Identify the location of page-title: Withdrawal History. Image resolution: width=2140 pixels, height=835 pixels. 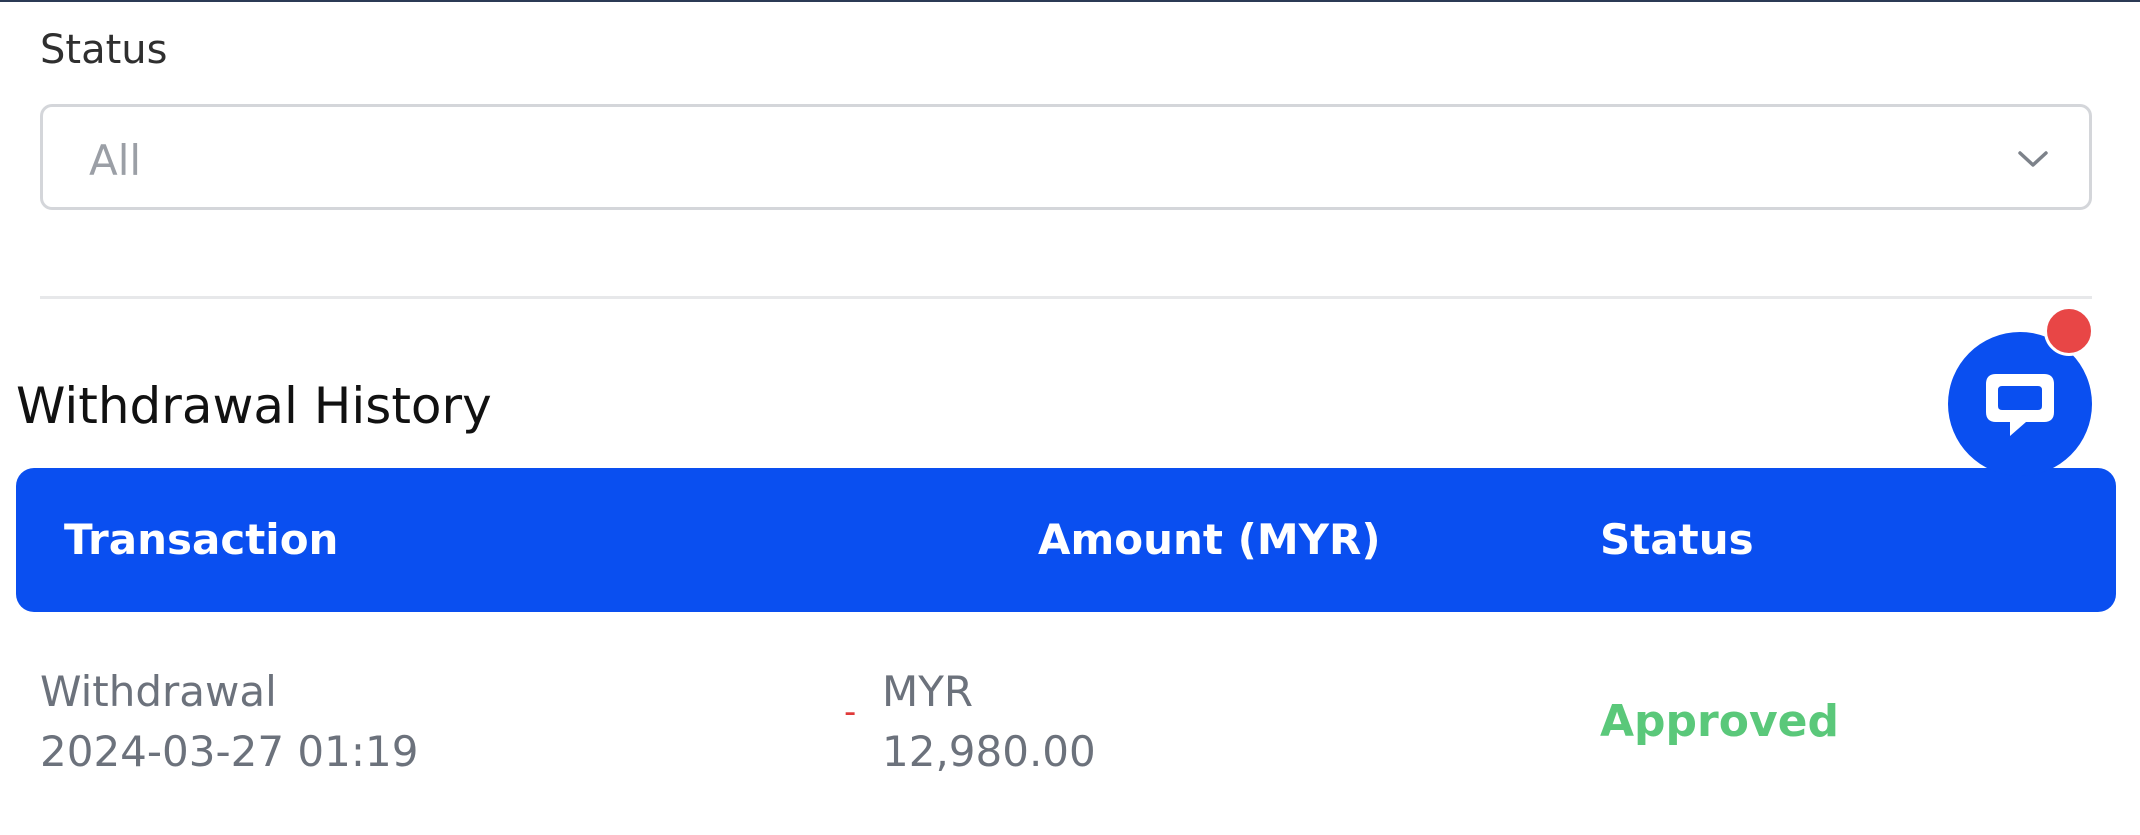
(254, 406).